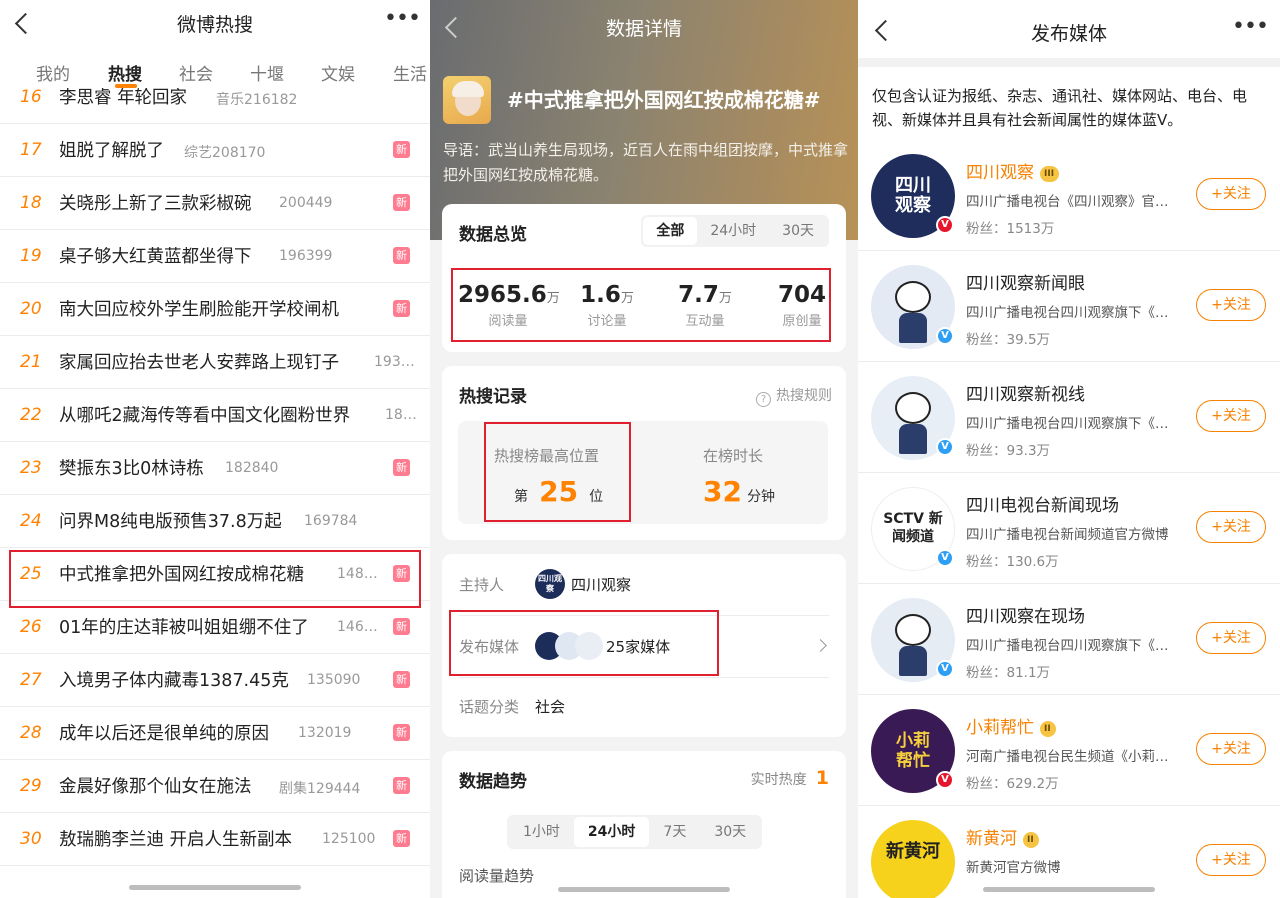 Image resolution: width=1280 pixels, height=898 pixels. What do you see at coordinates (550, 707) in the screenshot?
I see `category-value: 社会` at bounding box center [550, 707].